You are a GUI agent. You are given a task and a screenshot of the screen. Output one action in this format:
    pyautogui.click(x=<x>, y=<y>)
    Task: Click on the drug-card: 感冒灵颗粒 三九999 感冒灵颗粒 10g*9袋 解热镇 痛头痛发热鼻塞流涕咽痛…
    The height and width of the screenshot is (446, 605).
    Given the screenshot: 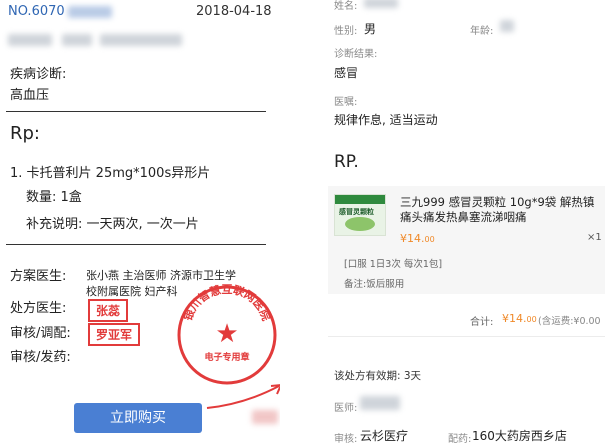 What is the action you would take?
    pyautogui.click(x=466, y=240)
    